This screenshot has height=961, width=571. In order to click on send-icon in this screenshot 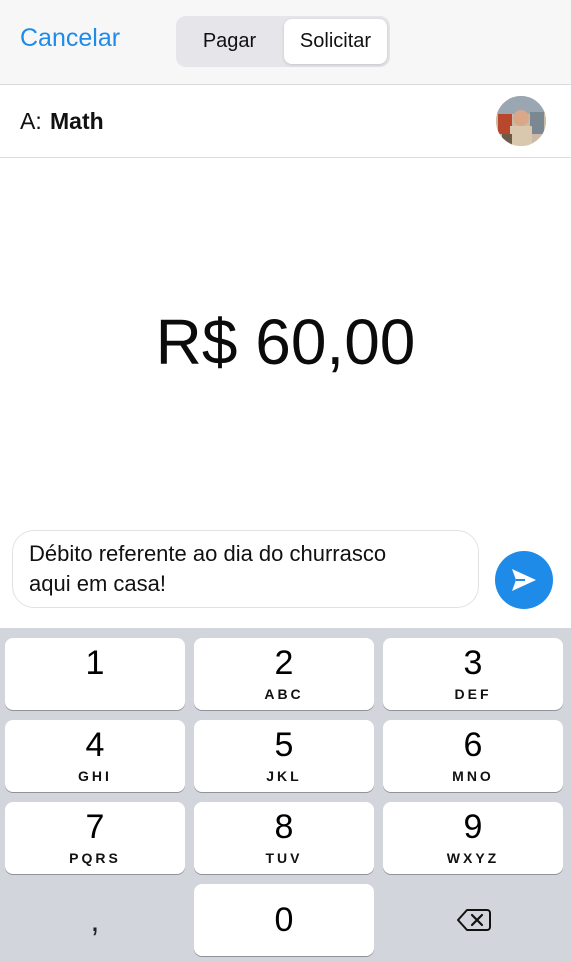, I will do `click(524, 580)`.